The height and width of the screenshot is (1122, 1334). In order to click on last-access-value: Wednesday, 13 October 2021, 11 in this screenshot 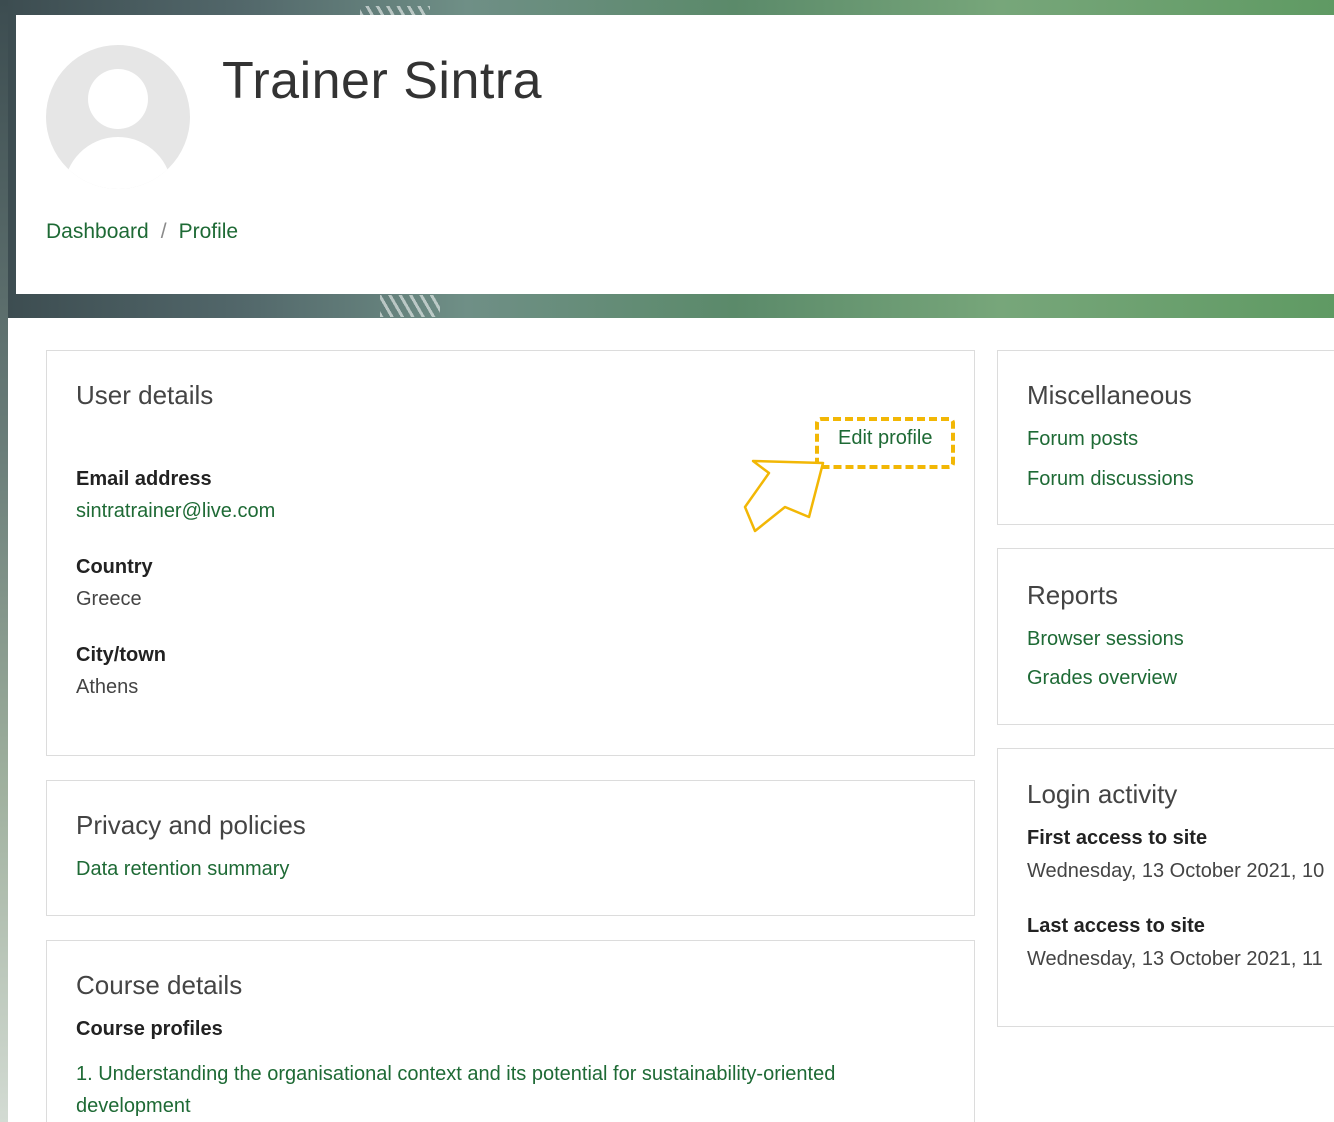, I will do `click(1175, 959)`.